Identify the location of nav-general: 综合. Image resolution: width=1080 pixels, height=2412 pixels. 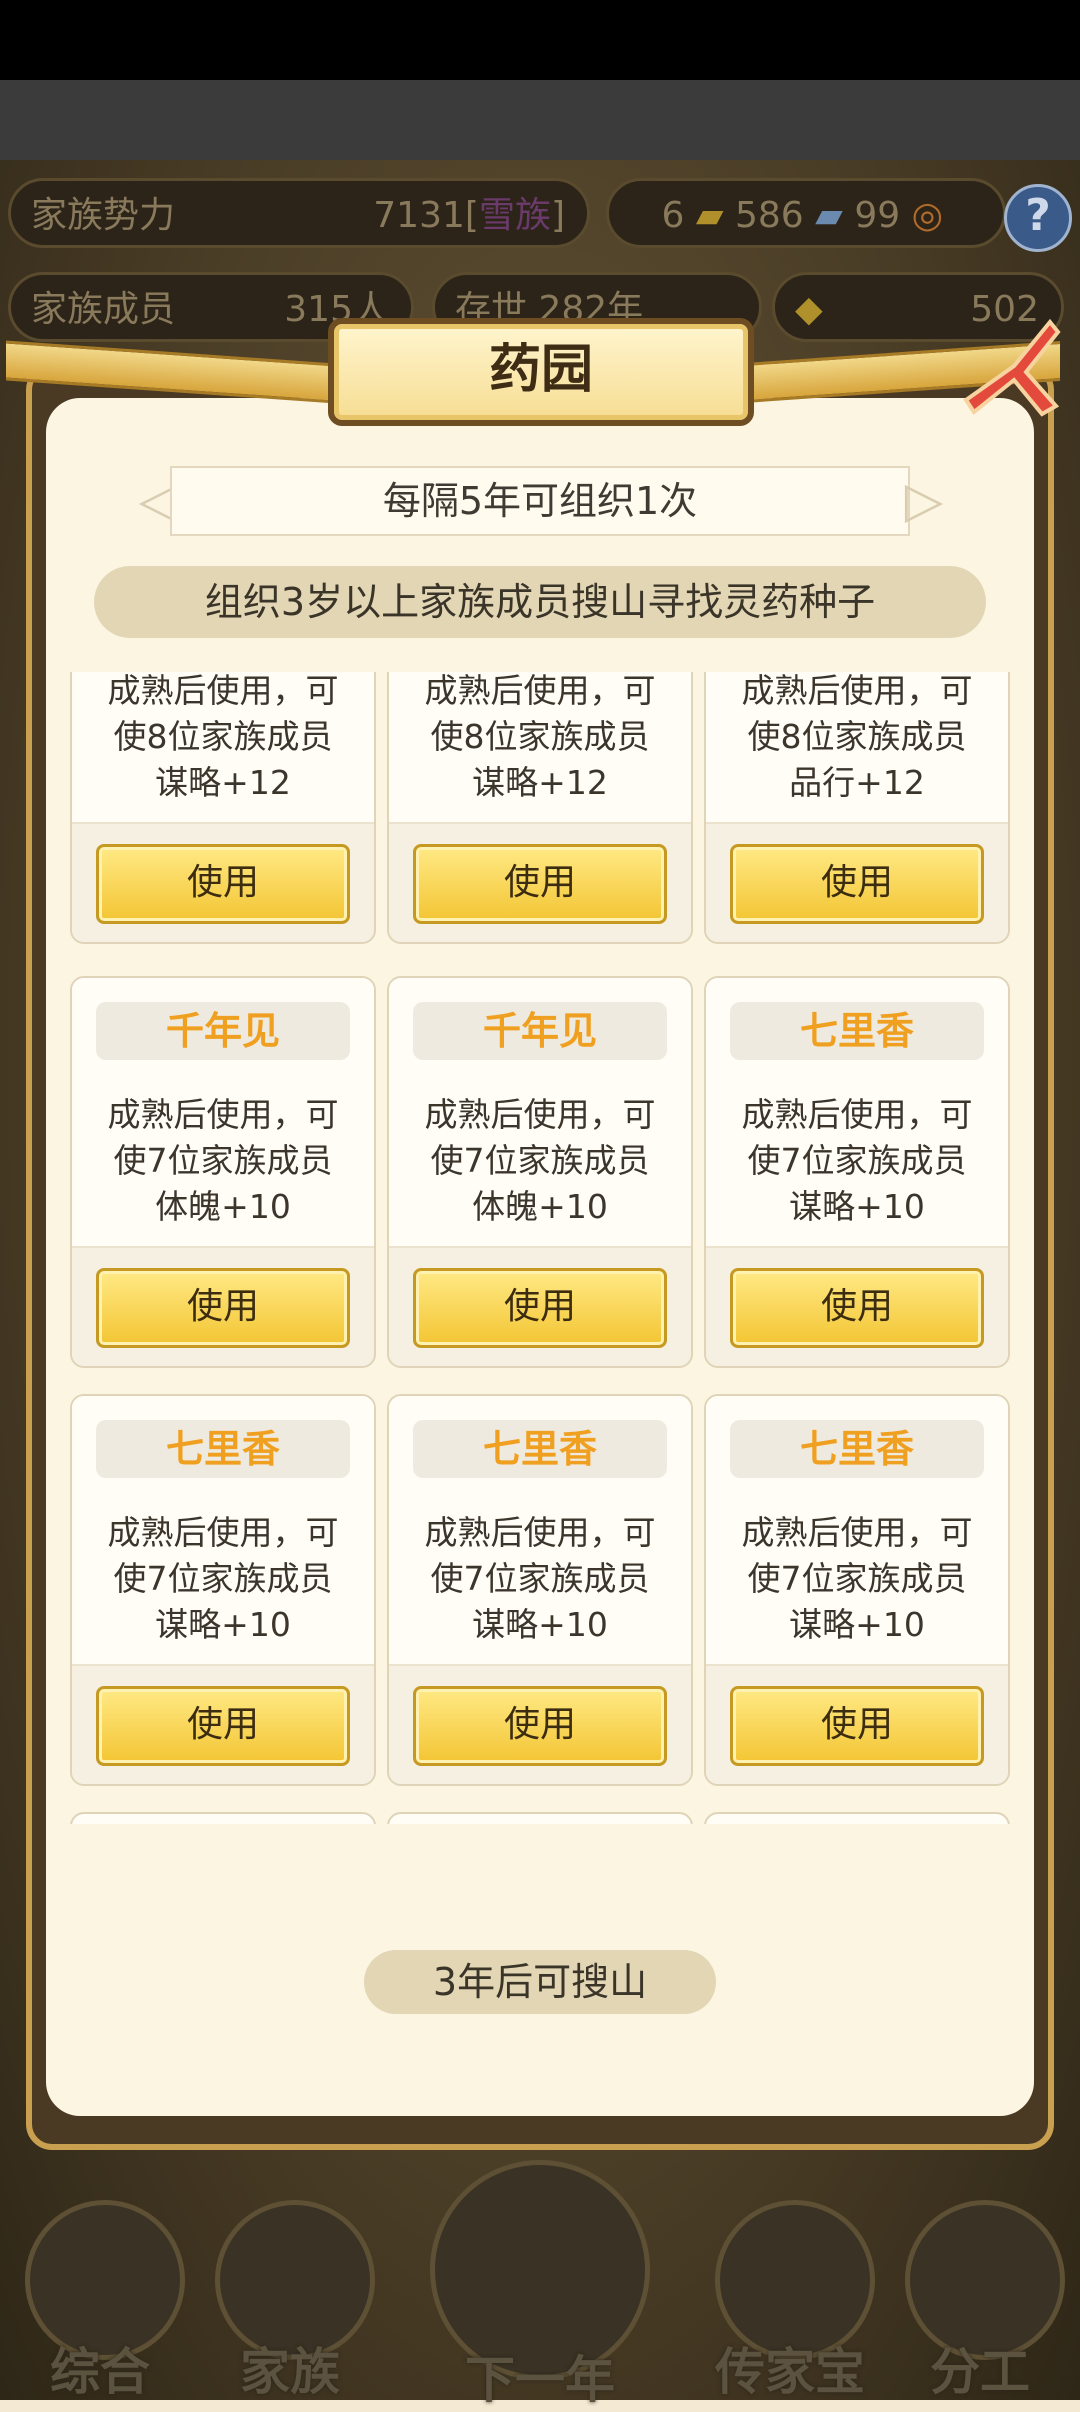
(100, 2280).